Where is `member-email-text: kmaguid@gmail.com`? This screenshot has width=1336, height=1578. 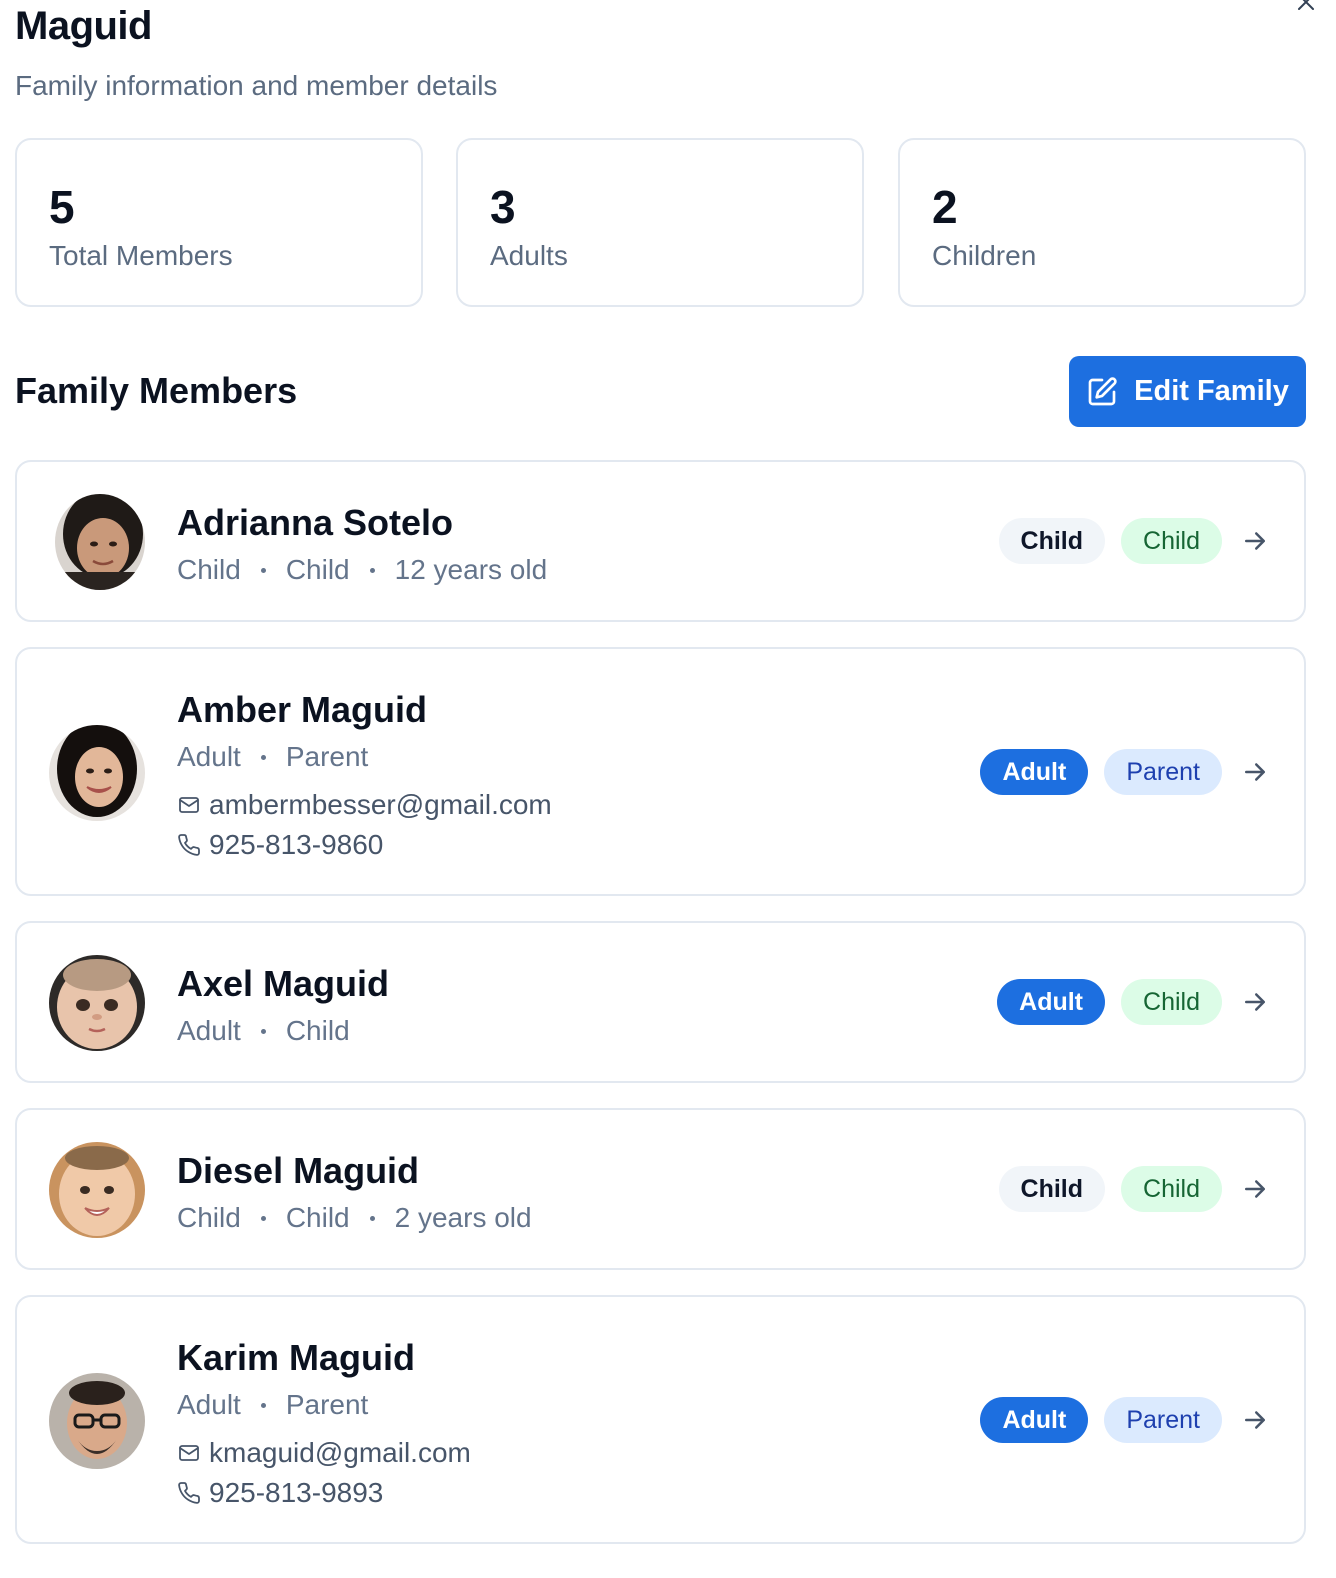
member-email-text: kmaguid@gmail.com is located at coordinates (340, 1452).